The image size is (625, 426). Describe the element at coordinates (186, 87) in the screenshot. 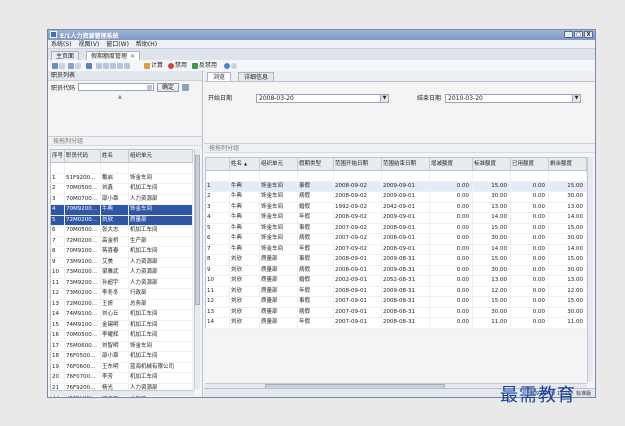

I see `filter-icon` at that location.